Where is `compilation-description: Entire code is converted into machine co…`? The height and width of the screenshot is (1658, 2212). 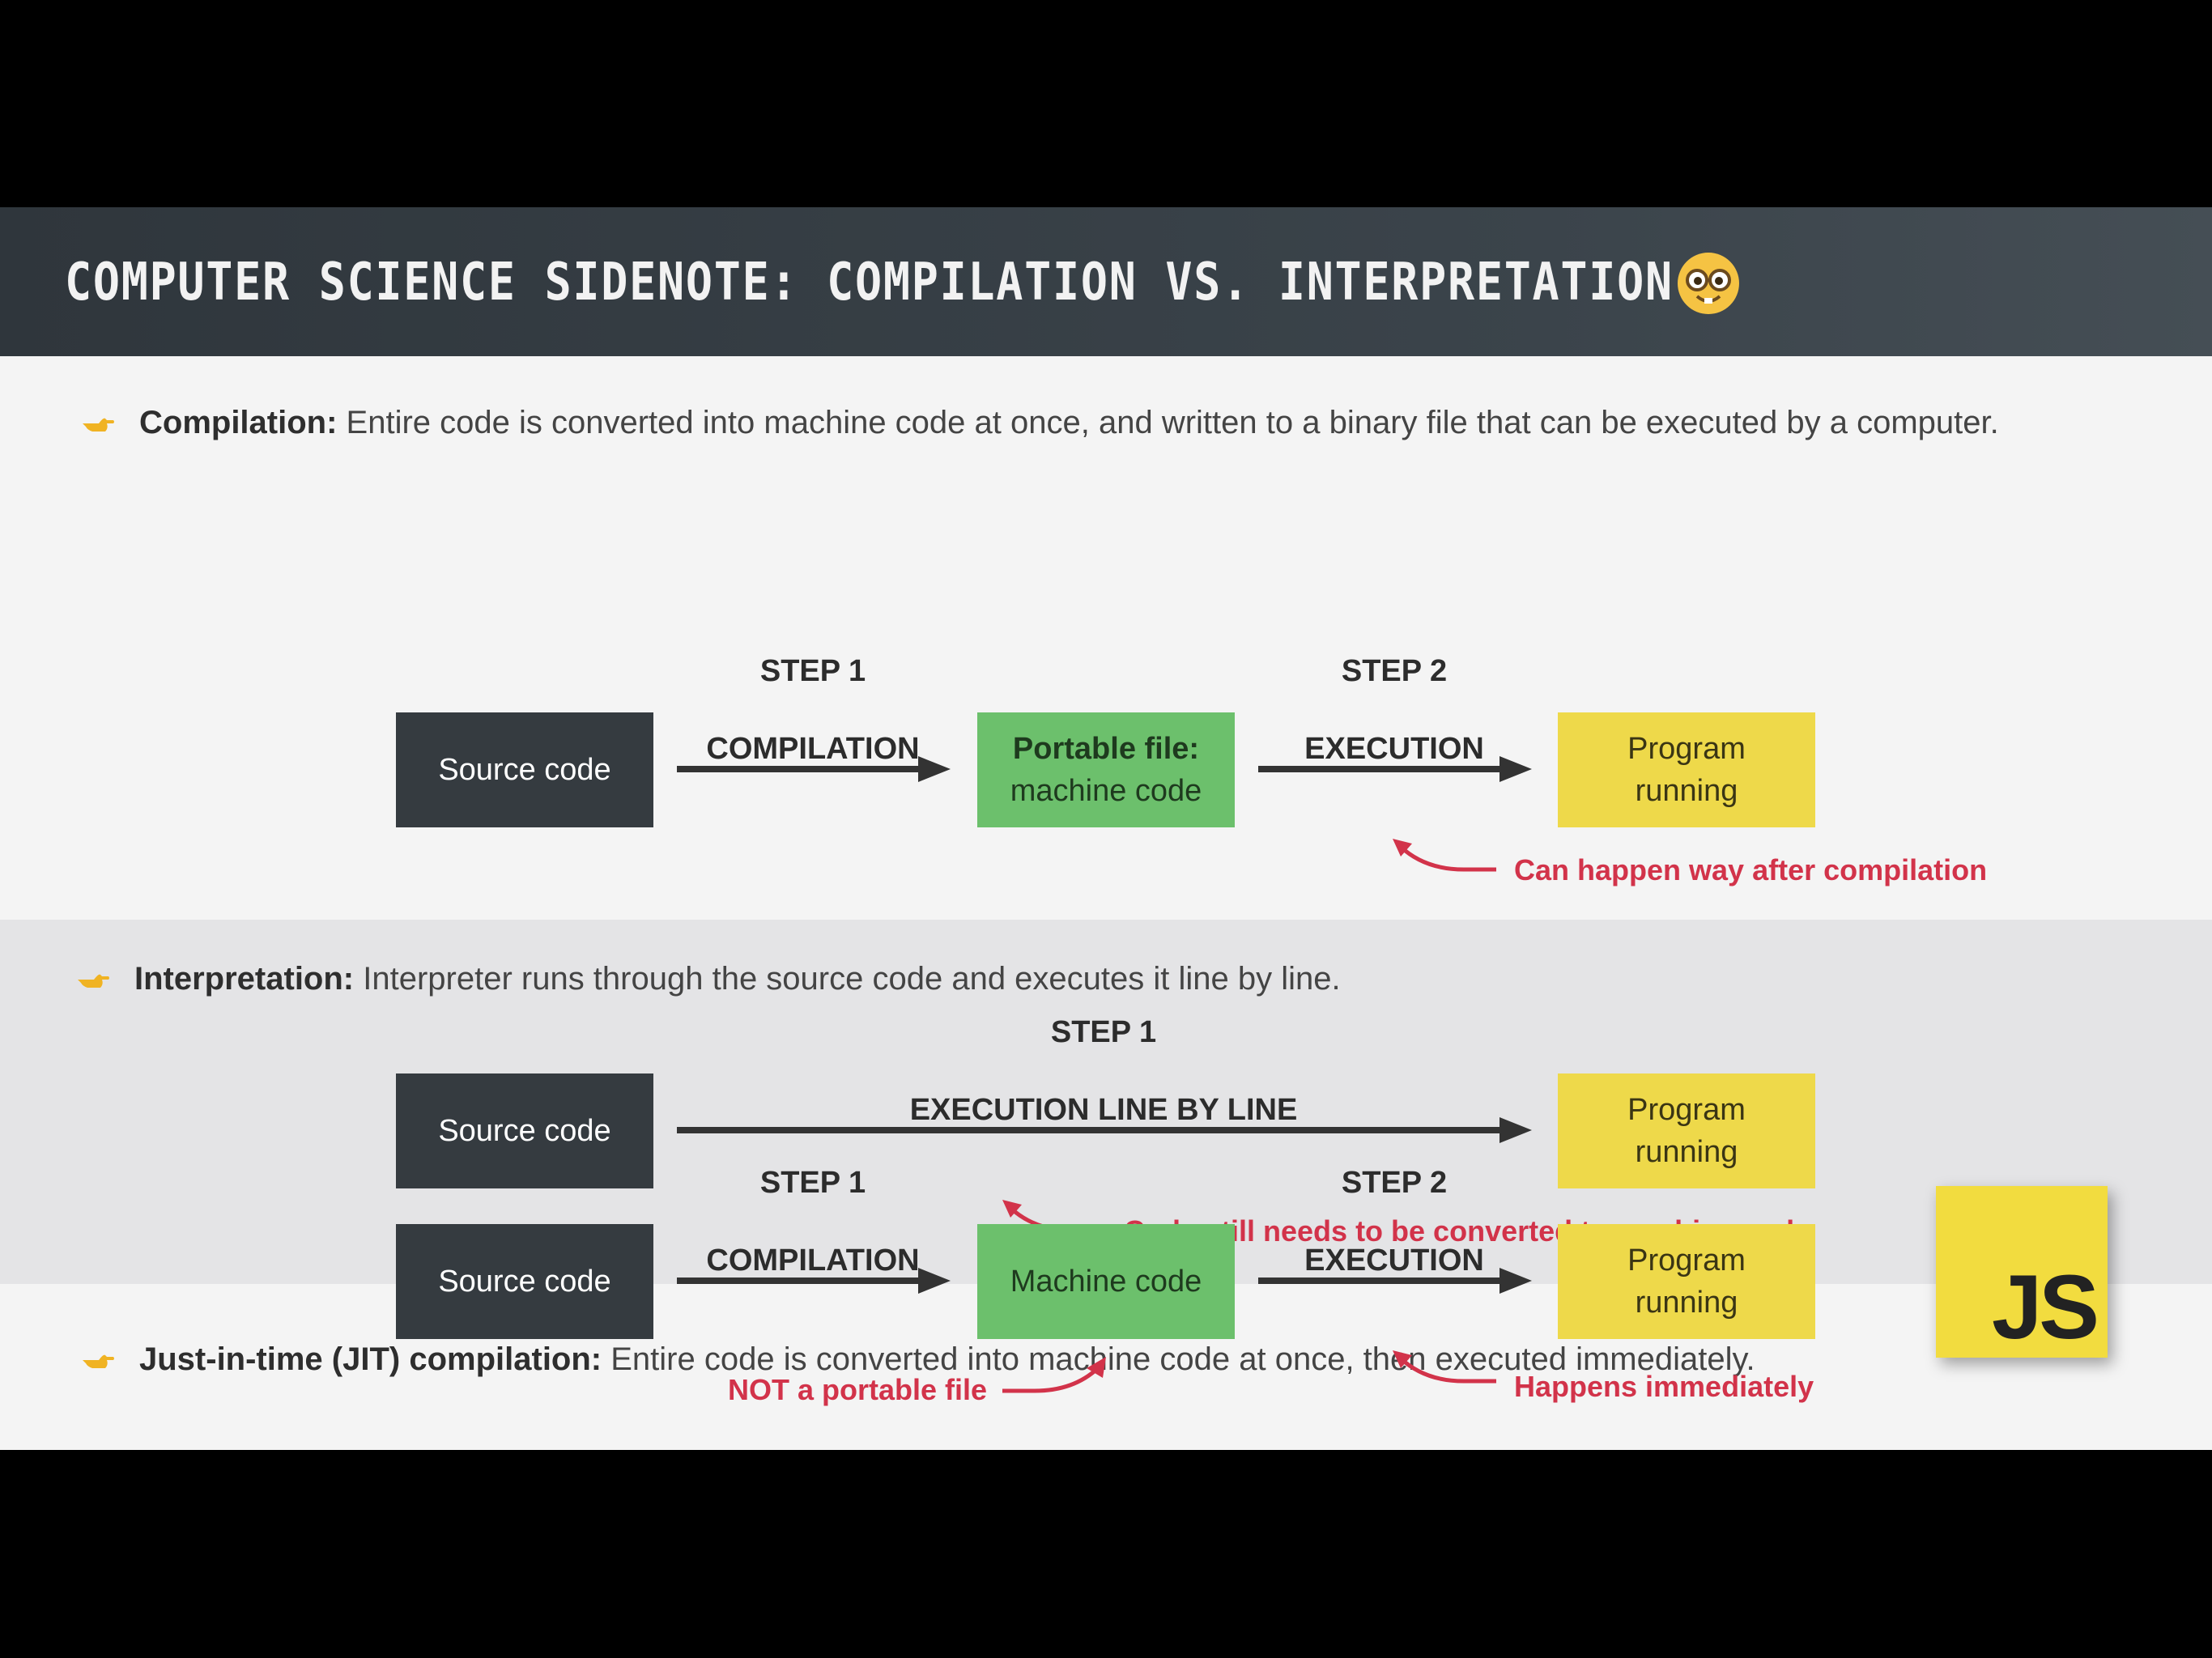
compilation-description: Entire code is converted into machine co… is located at coordinates (1168, 422).